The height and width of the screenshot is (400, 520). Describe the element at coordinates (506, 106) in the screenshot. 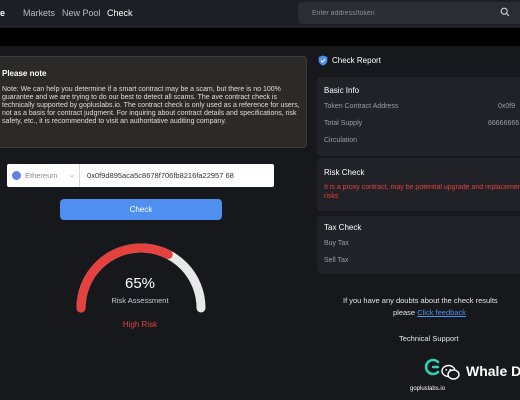

I see `token-contract-address-value: 0x0f9` at that location.